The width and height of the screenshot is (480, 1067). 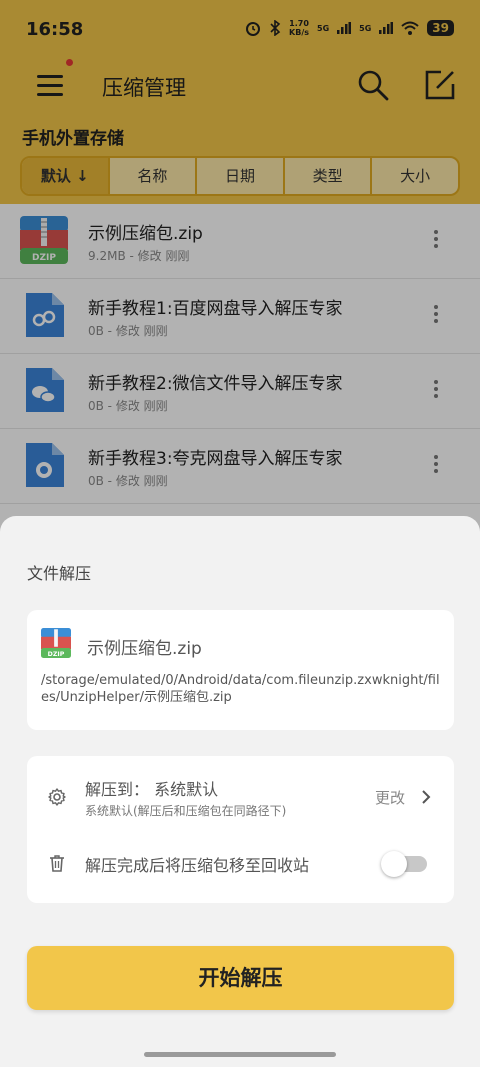 I want to click on change-button: 更改, so click(x=390, y=797).